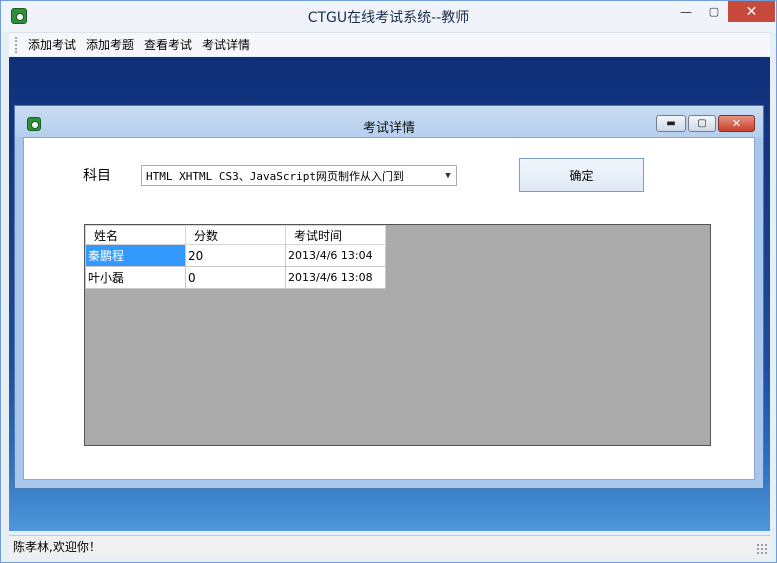 This screenshot has width=777, height=563. Describe the element at coordinates (448, 175) in the screenshot. I see `chevron-down-icon: ▼` at that location.